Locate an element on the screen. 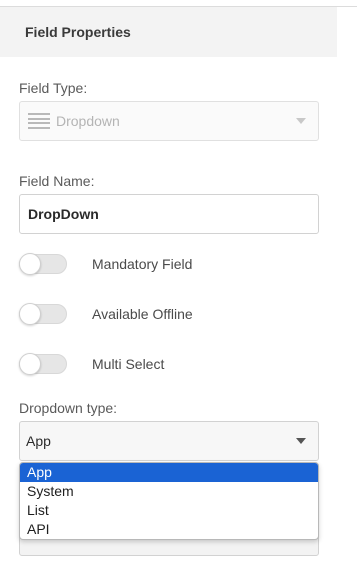 The image size is (357, 570). available-offline-label: Available Offline is located at coordinates (142, 314).